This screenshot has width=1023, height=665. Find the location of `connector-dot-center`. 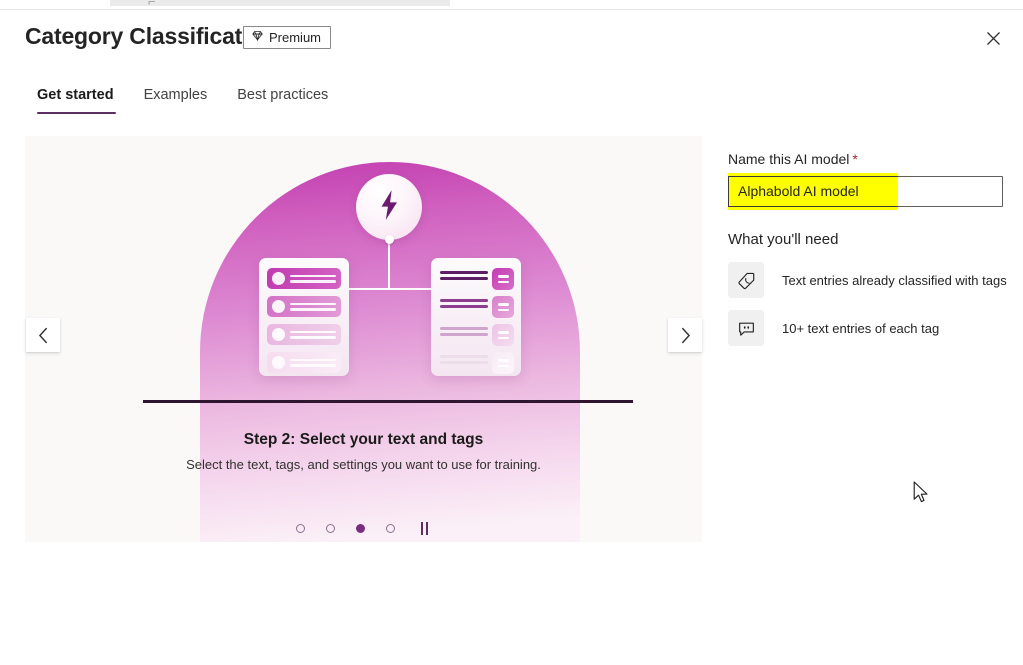

connector-dot-center is located at coordinates (389, 239).